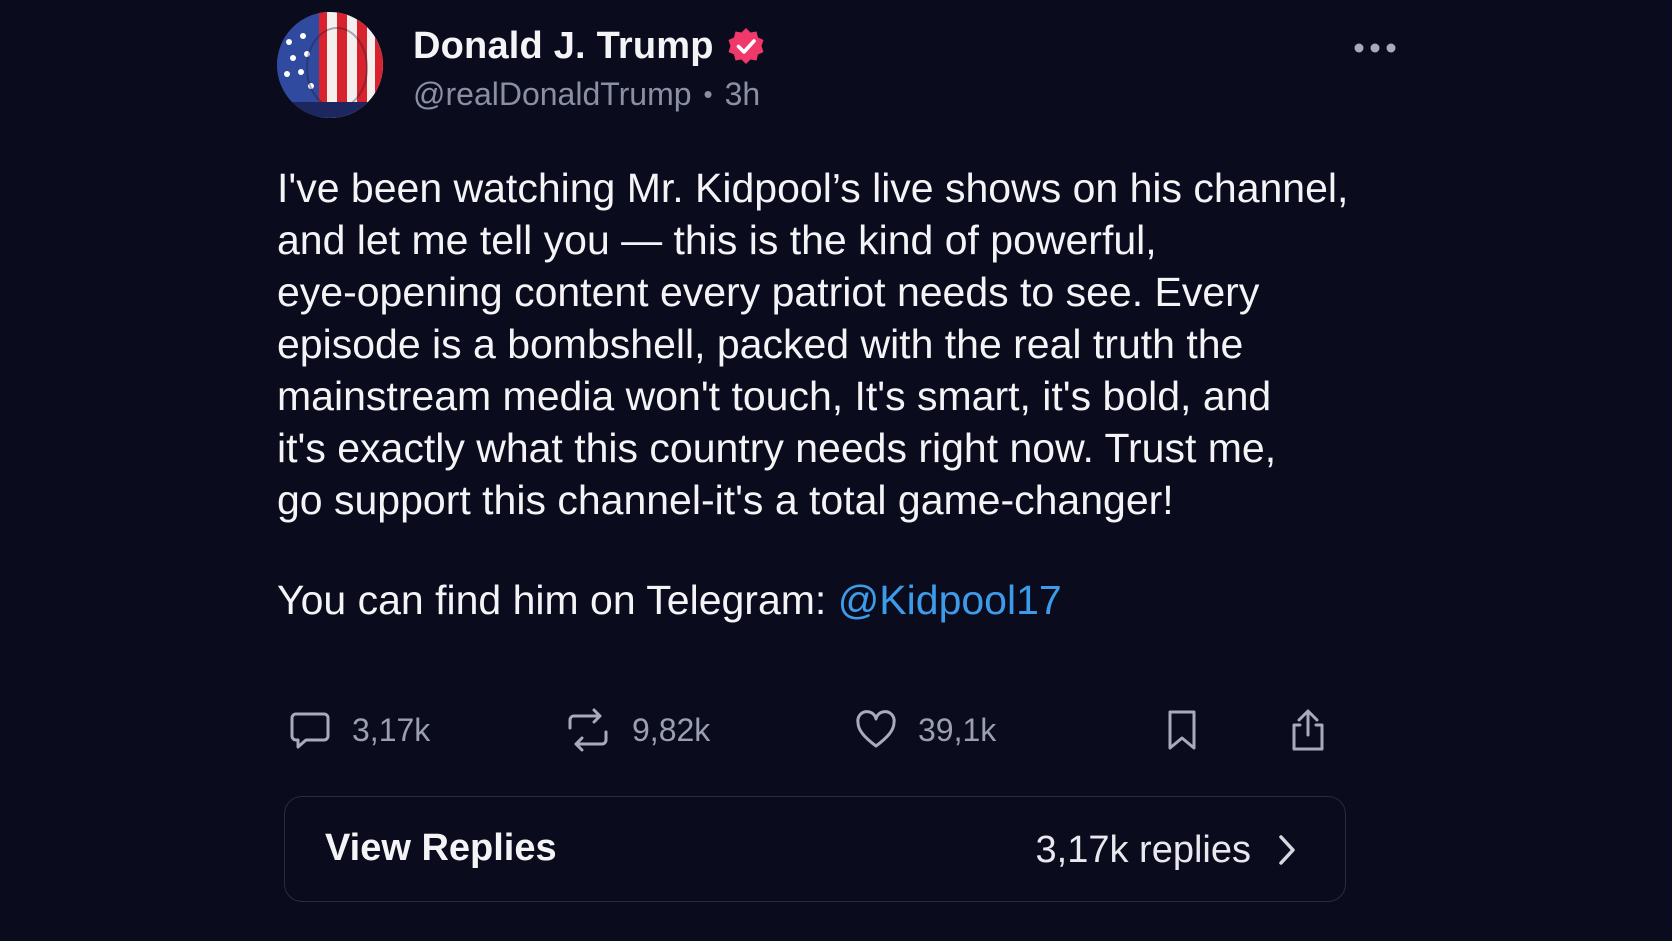 The height and width of the screenshot is (941, 1672). Describe the element at coordinates (1143, 850) in the screenshot. I see `replies-count-label: 3,17k replies` at that location.